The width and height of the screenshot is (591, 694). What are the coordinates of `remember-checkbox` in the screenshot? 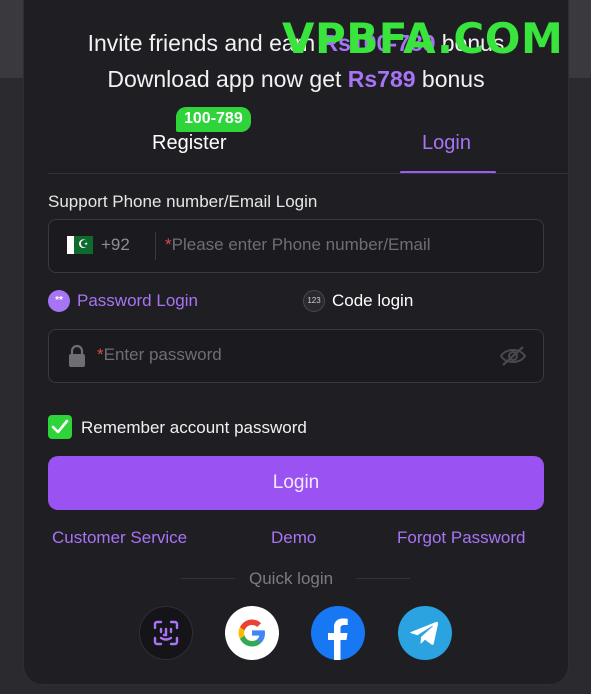 It's located at (60, 427).